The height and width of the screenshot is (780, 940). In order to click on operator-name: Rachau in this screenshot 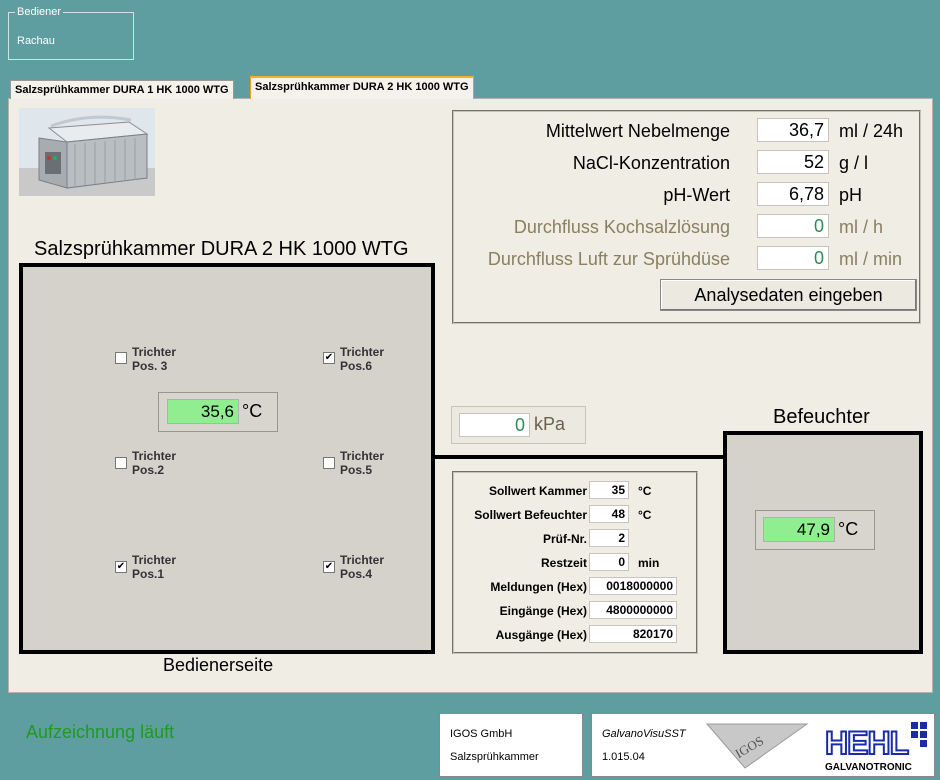, I will do `click(36, 41)`.